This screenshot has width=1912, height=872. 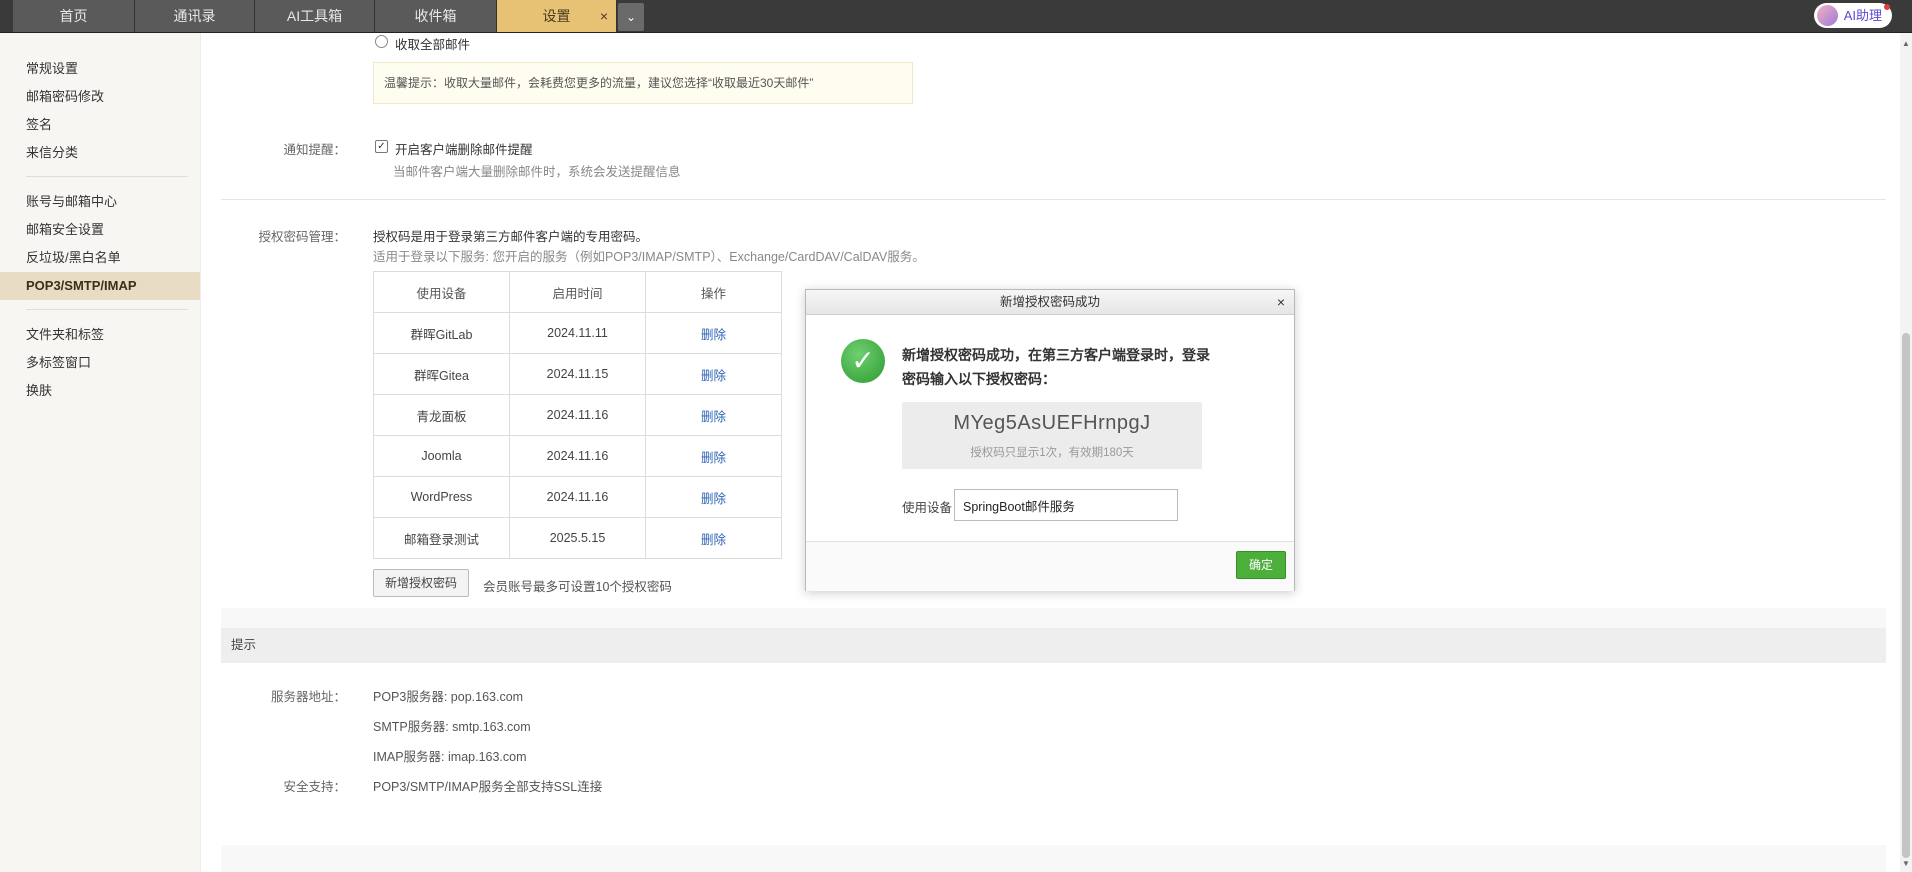 I want to click on column-header-device: 使用设备, so click(x=441, y=292).